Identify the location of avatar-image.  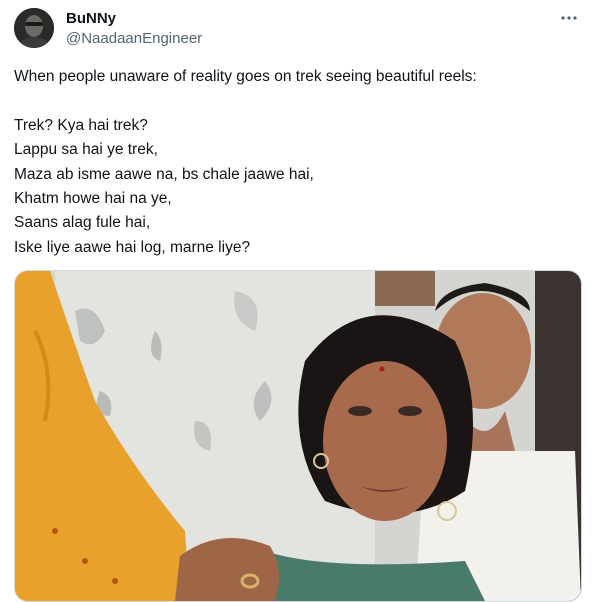
(34, 28).